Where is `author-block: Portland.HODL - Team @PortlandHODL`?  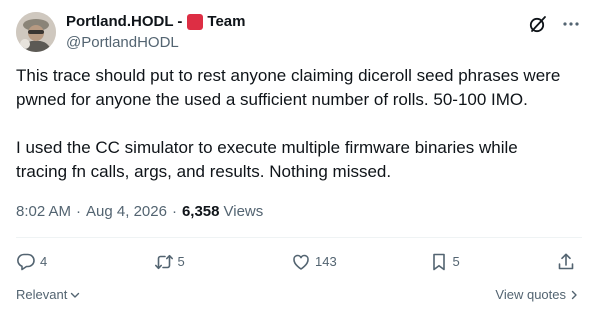
author-block: Portland.HODL - Team @PortlandHODL is located at coordinates (155, 32).